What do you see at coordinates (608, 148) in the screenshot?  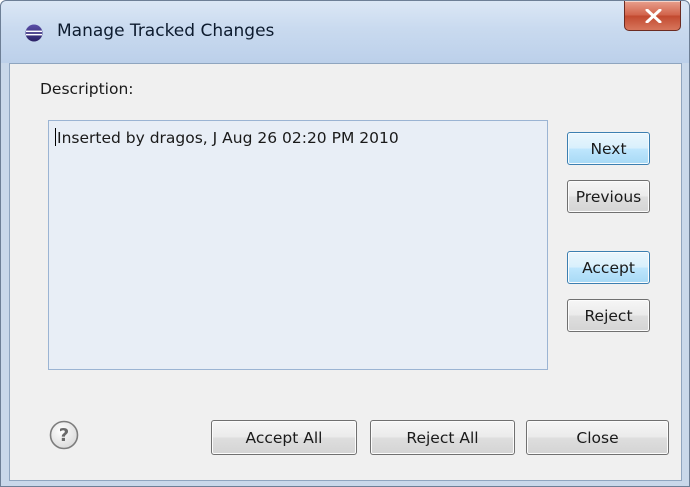 I see `next-button: Next` at bounding box center [608, 148].